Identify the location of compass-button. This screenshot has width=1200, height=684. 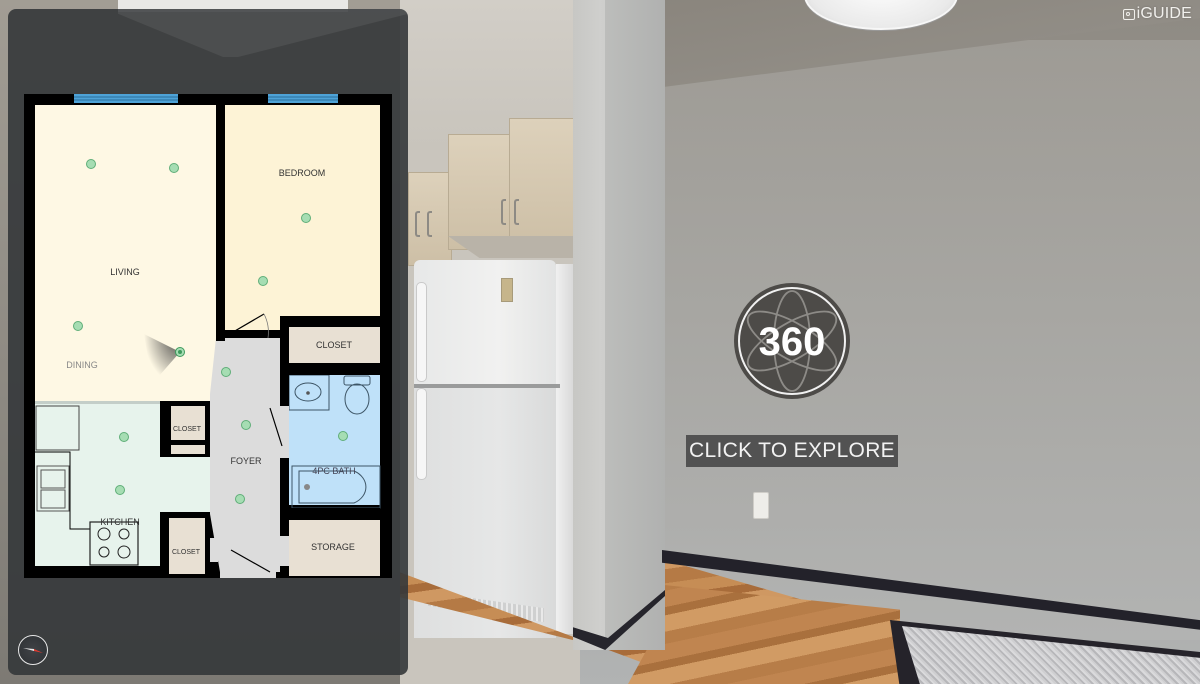
(33, 650).